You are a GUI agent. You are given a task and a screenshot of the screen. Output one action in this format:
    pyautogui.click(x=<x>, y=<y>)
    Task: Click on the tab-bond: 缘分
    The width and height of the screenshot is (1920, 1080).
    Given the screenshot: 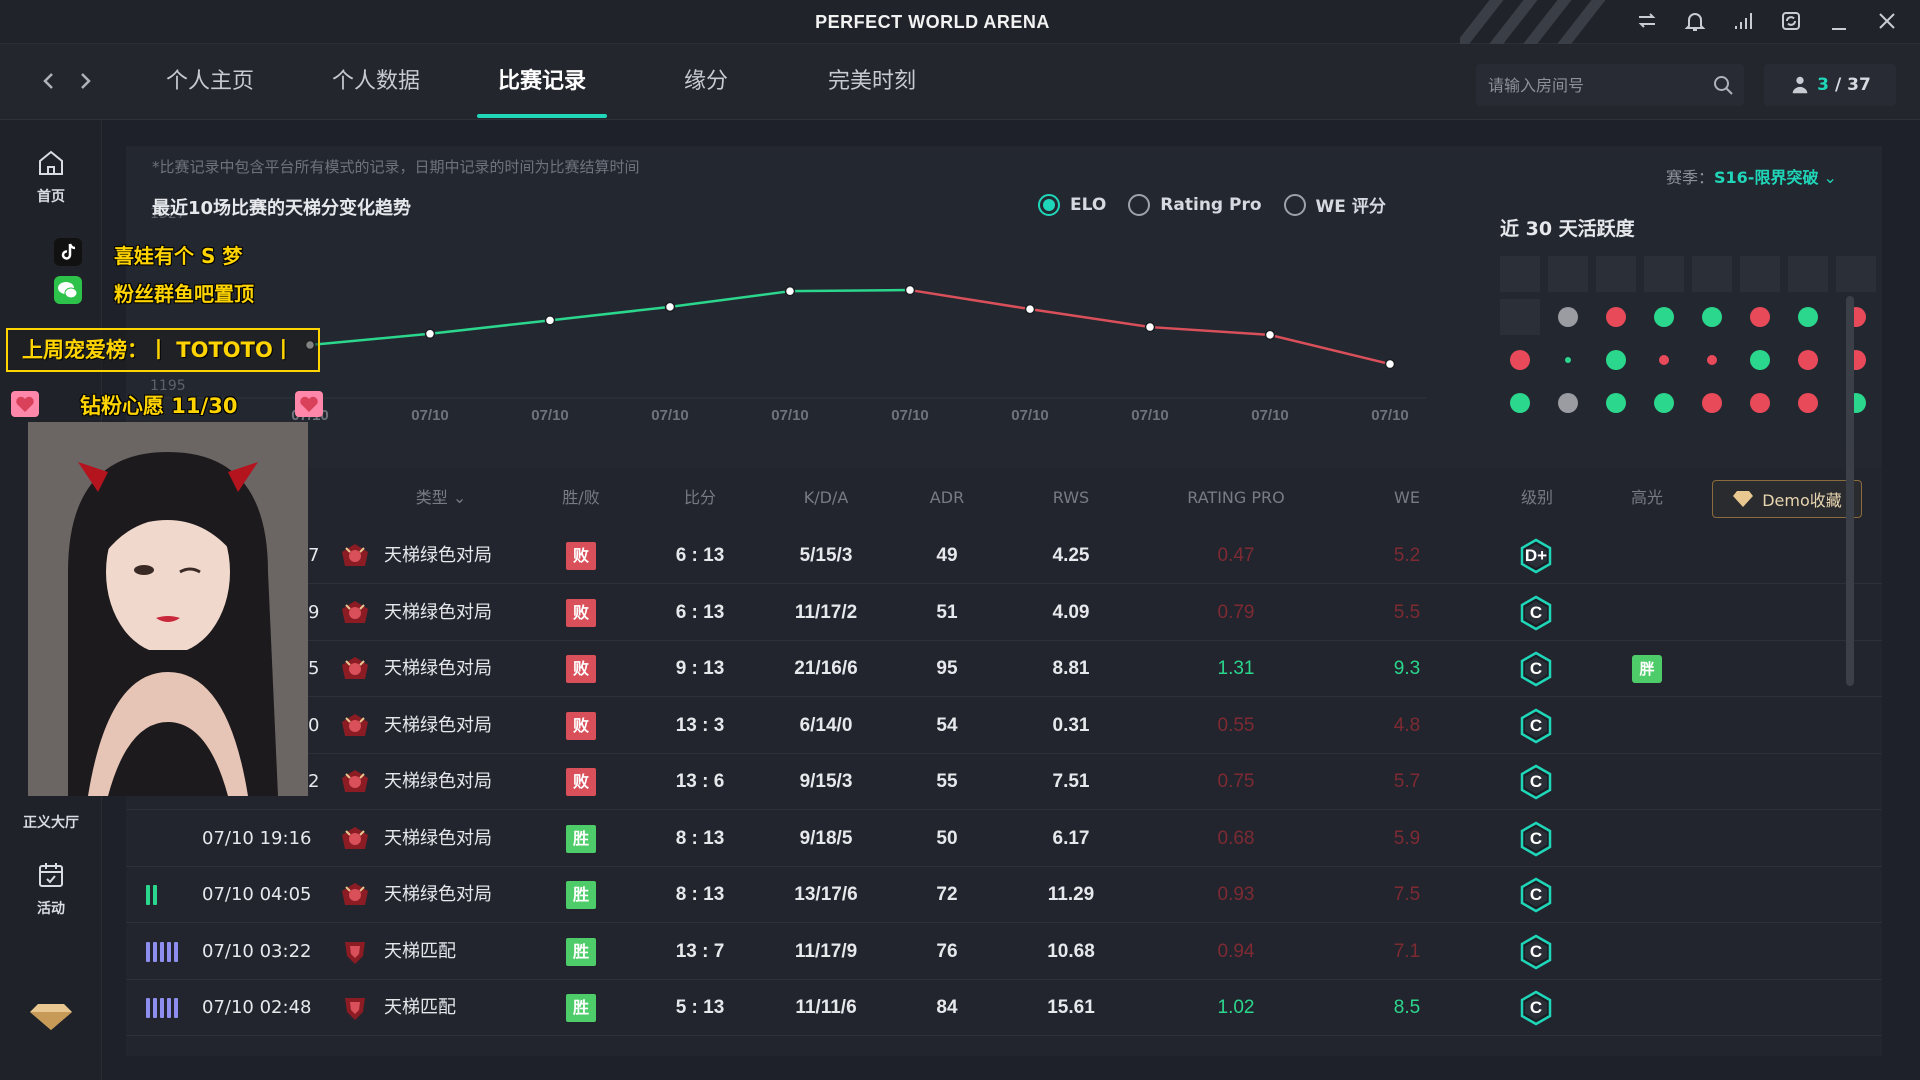 What is the action you would take?
    pyautogui.click(x=706, y=82)
    